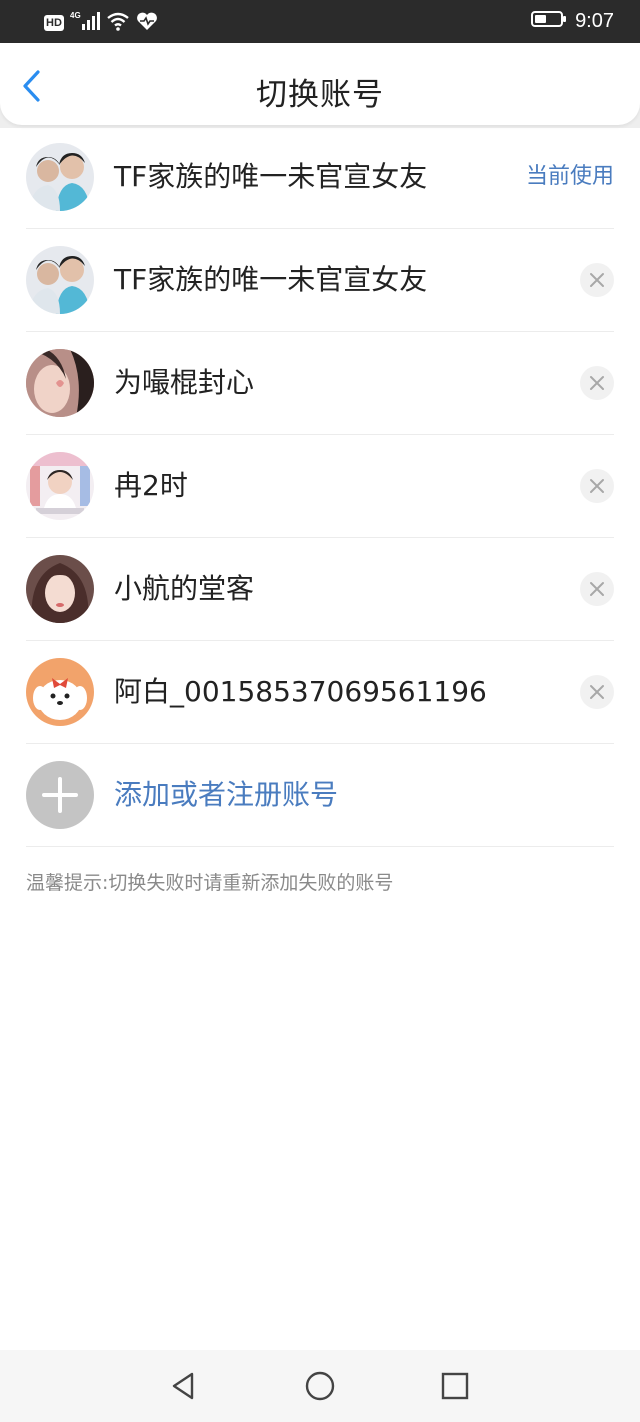 Image resolution: width=640 pixels, height=1422 pixels. Describe the element at coordinates (54, 23) in the screenshot. I see `hd-icon: HD` at that location.